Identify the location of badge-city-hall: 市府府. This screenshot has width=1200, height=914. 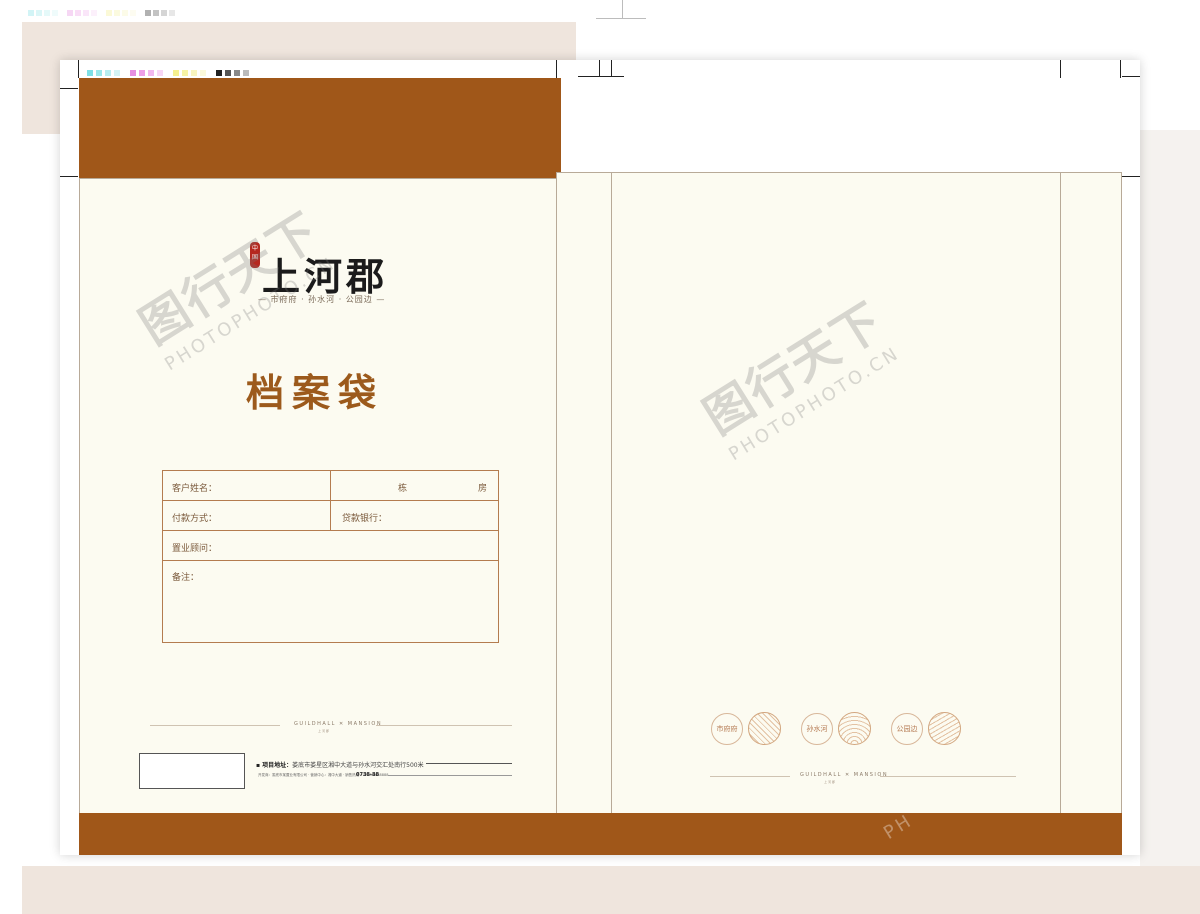
(727, 729).